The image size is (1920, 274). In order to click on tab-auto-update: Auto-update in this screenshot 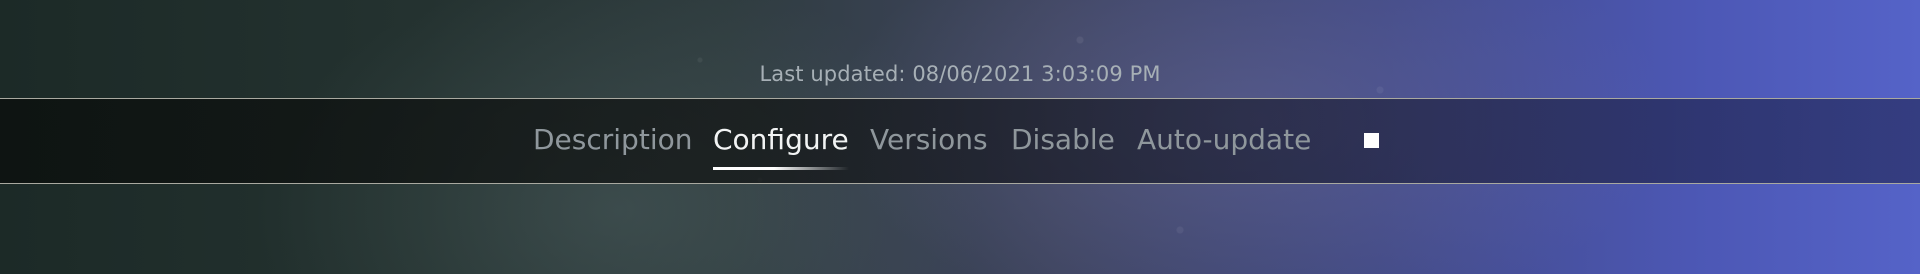, I will do `click(1224, 139)`.